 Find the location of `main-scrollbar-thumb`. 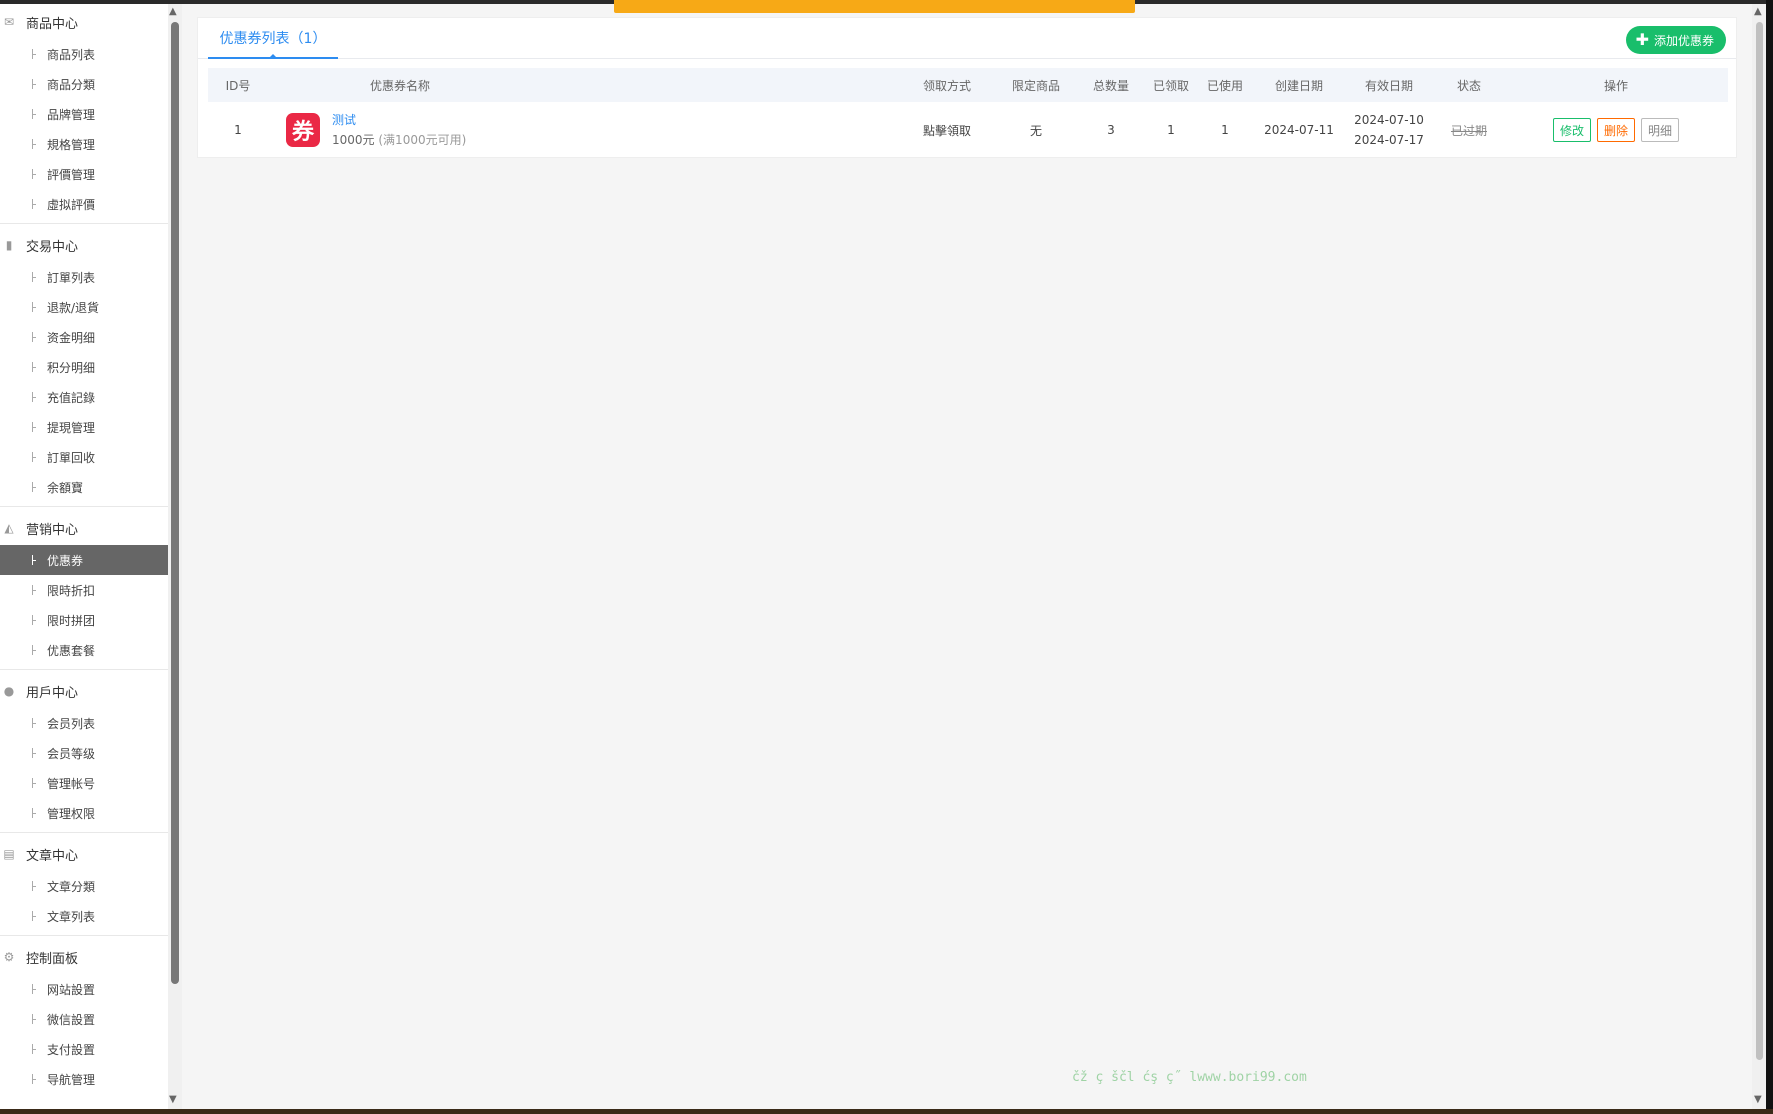

main-scrollbar-thumb is located at coordinates (1759, 541).